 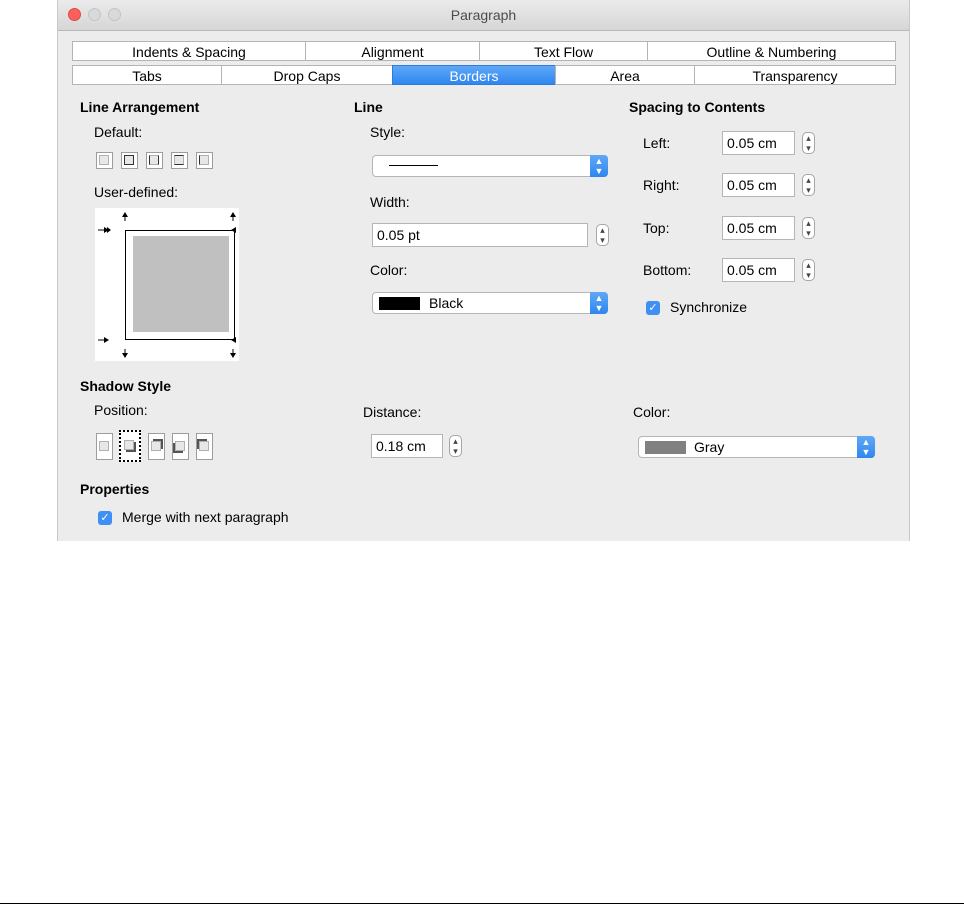 What do you see at coordinates (189, 51) in the screenshot?
I see `tab-indents-spacing: Indents & Spacing` at bounding box center [189, 51].